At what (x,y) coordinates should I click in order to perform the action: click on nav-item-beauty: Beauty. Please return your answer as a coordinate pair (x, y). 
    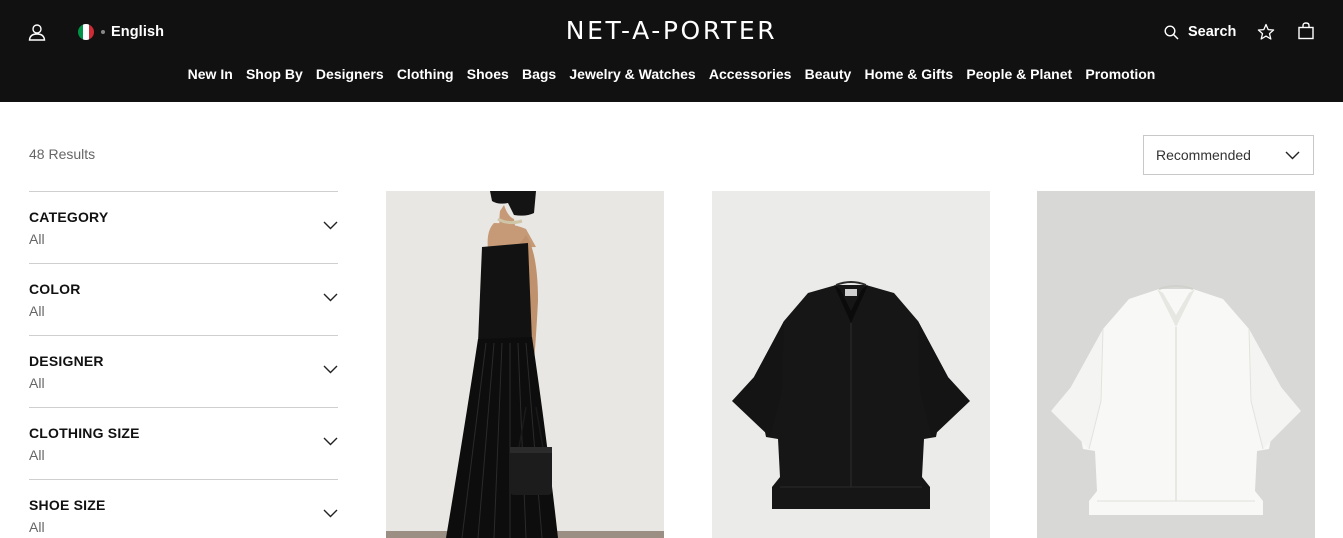
    Looking at the image, I should click on (828, 74).